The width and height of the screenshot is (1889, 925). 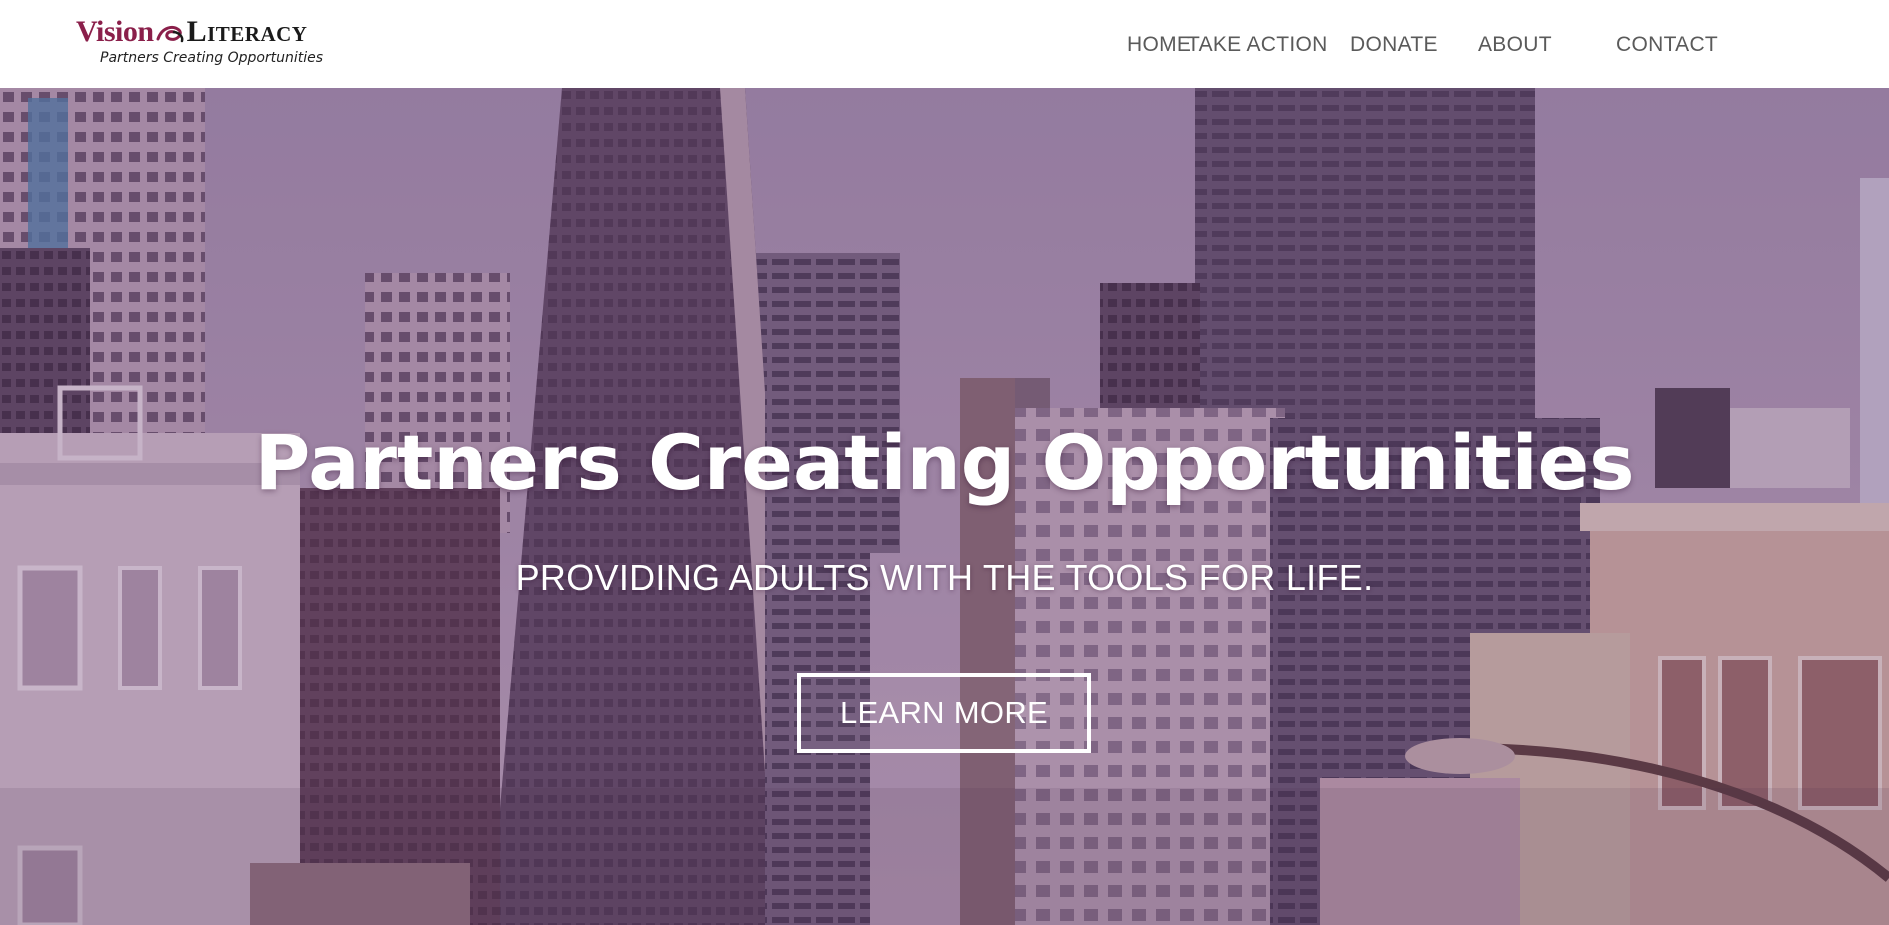 I want to click on logo-swirl-icon, so click(x=170, y=36).